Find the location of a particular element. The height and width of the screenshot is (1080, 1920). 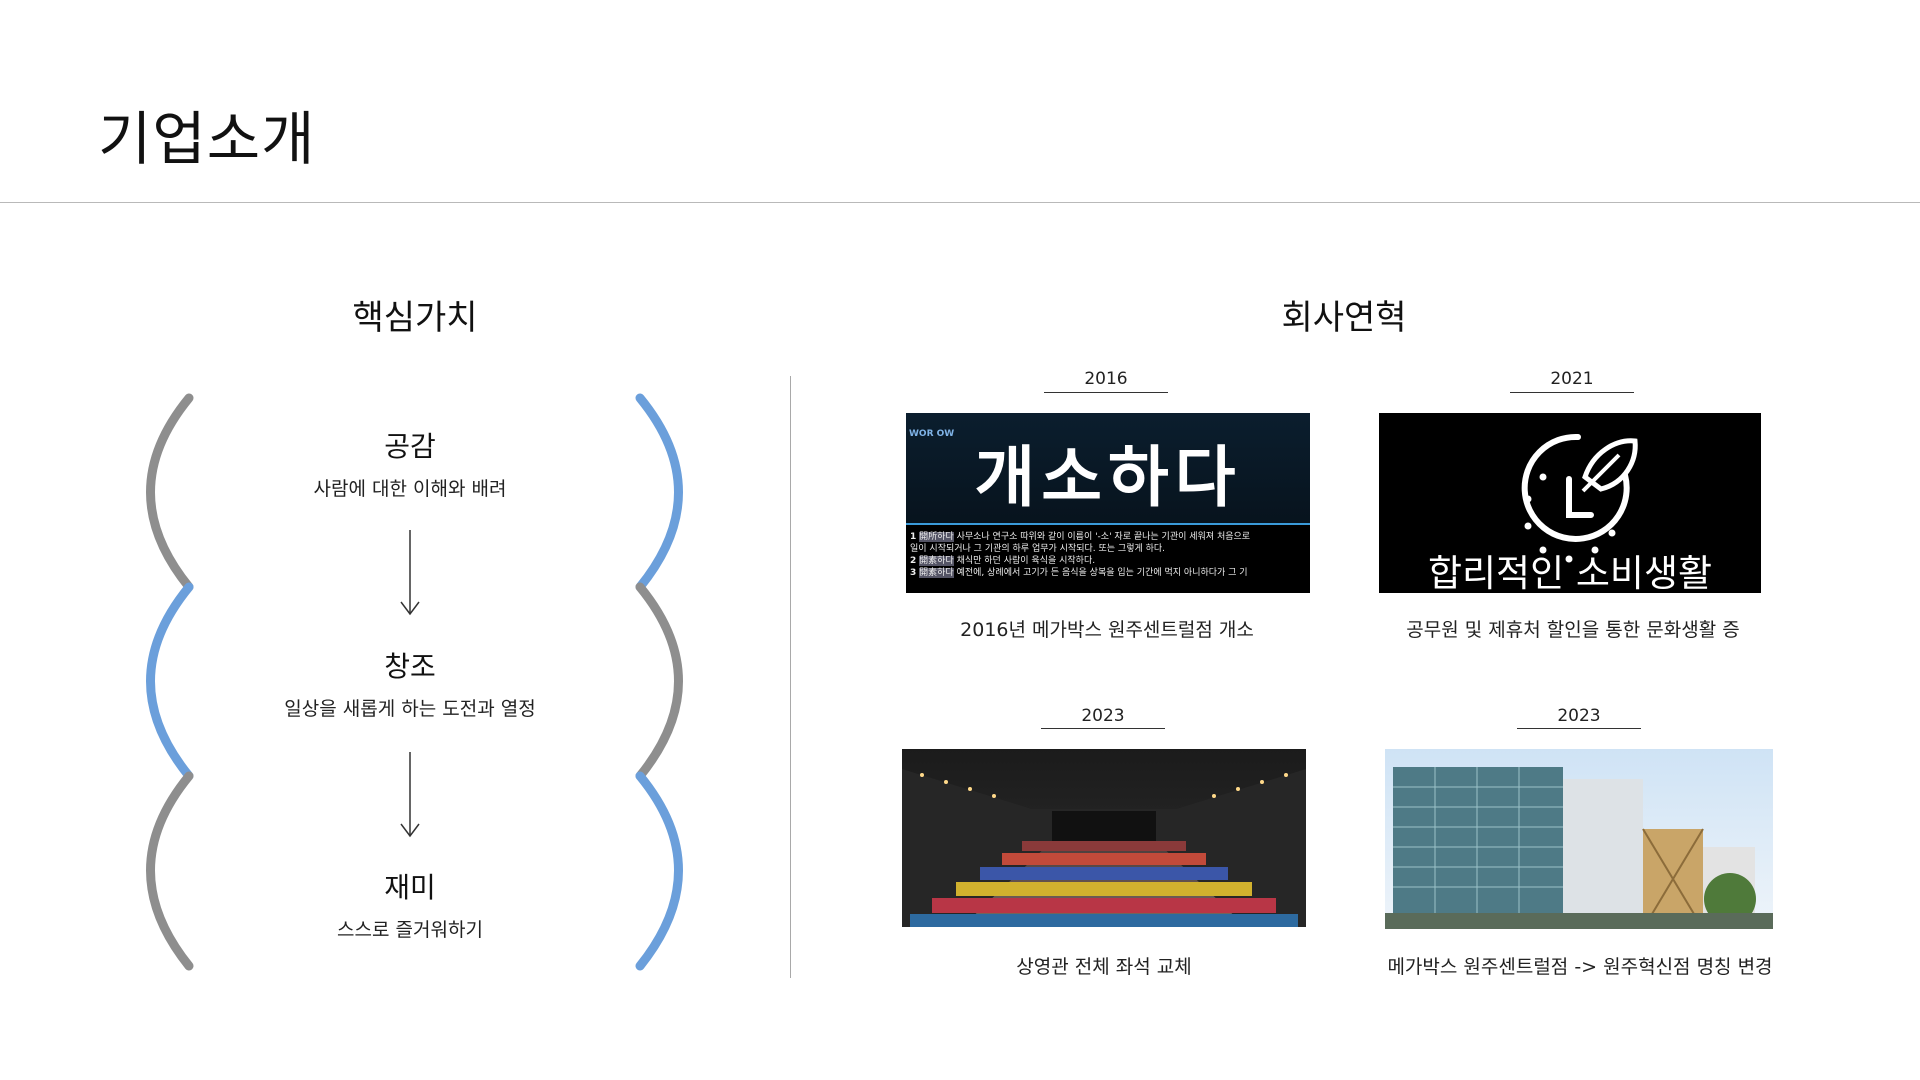

right-bracket-middle is located at coordinates (659, 681).